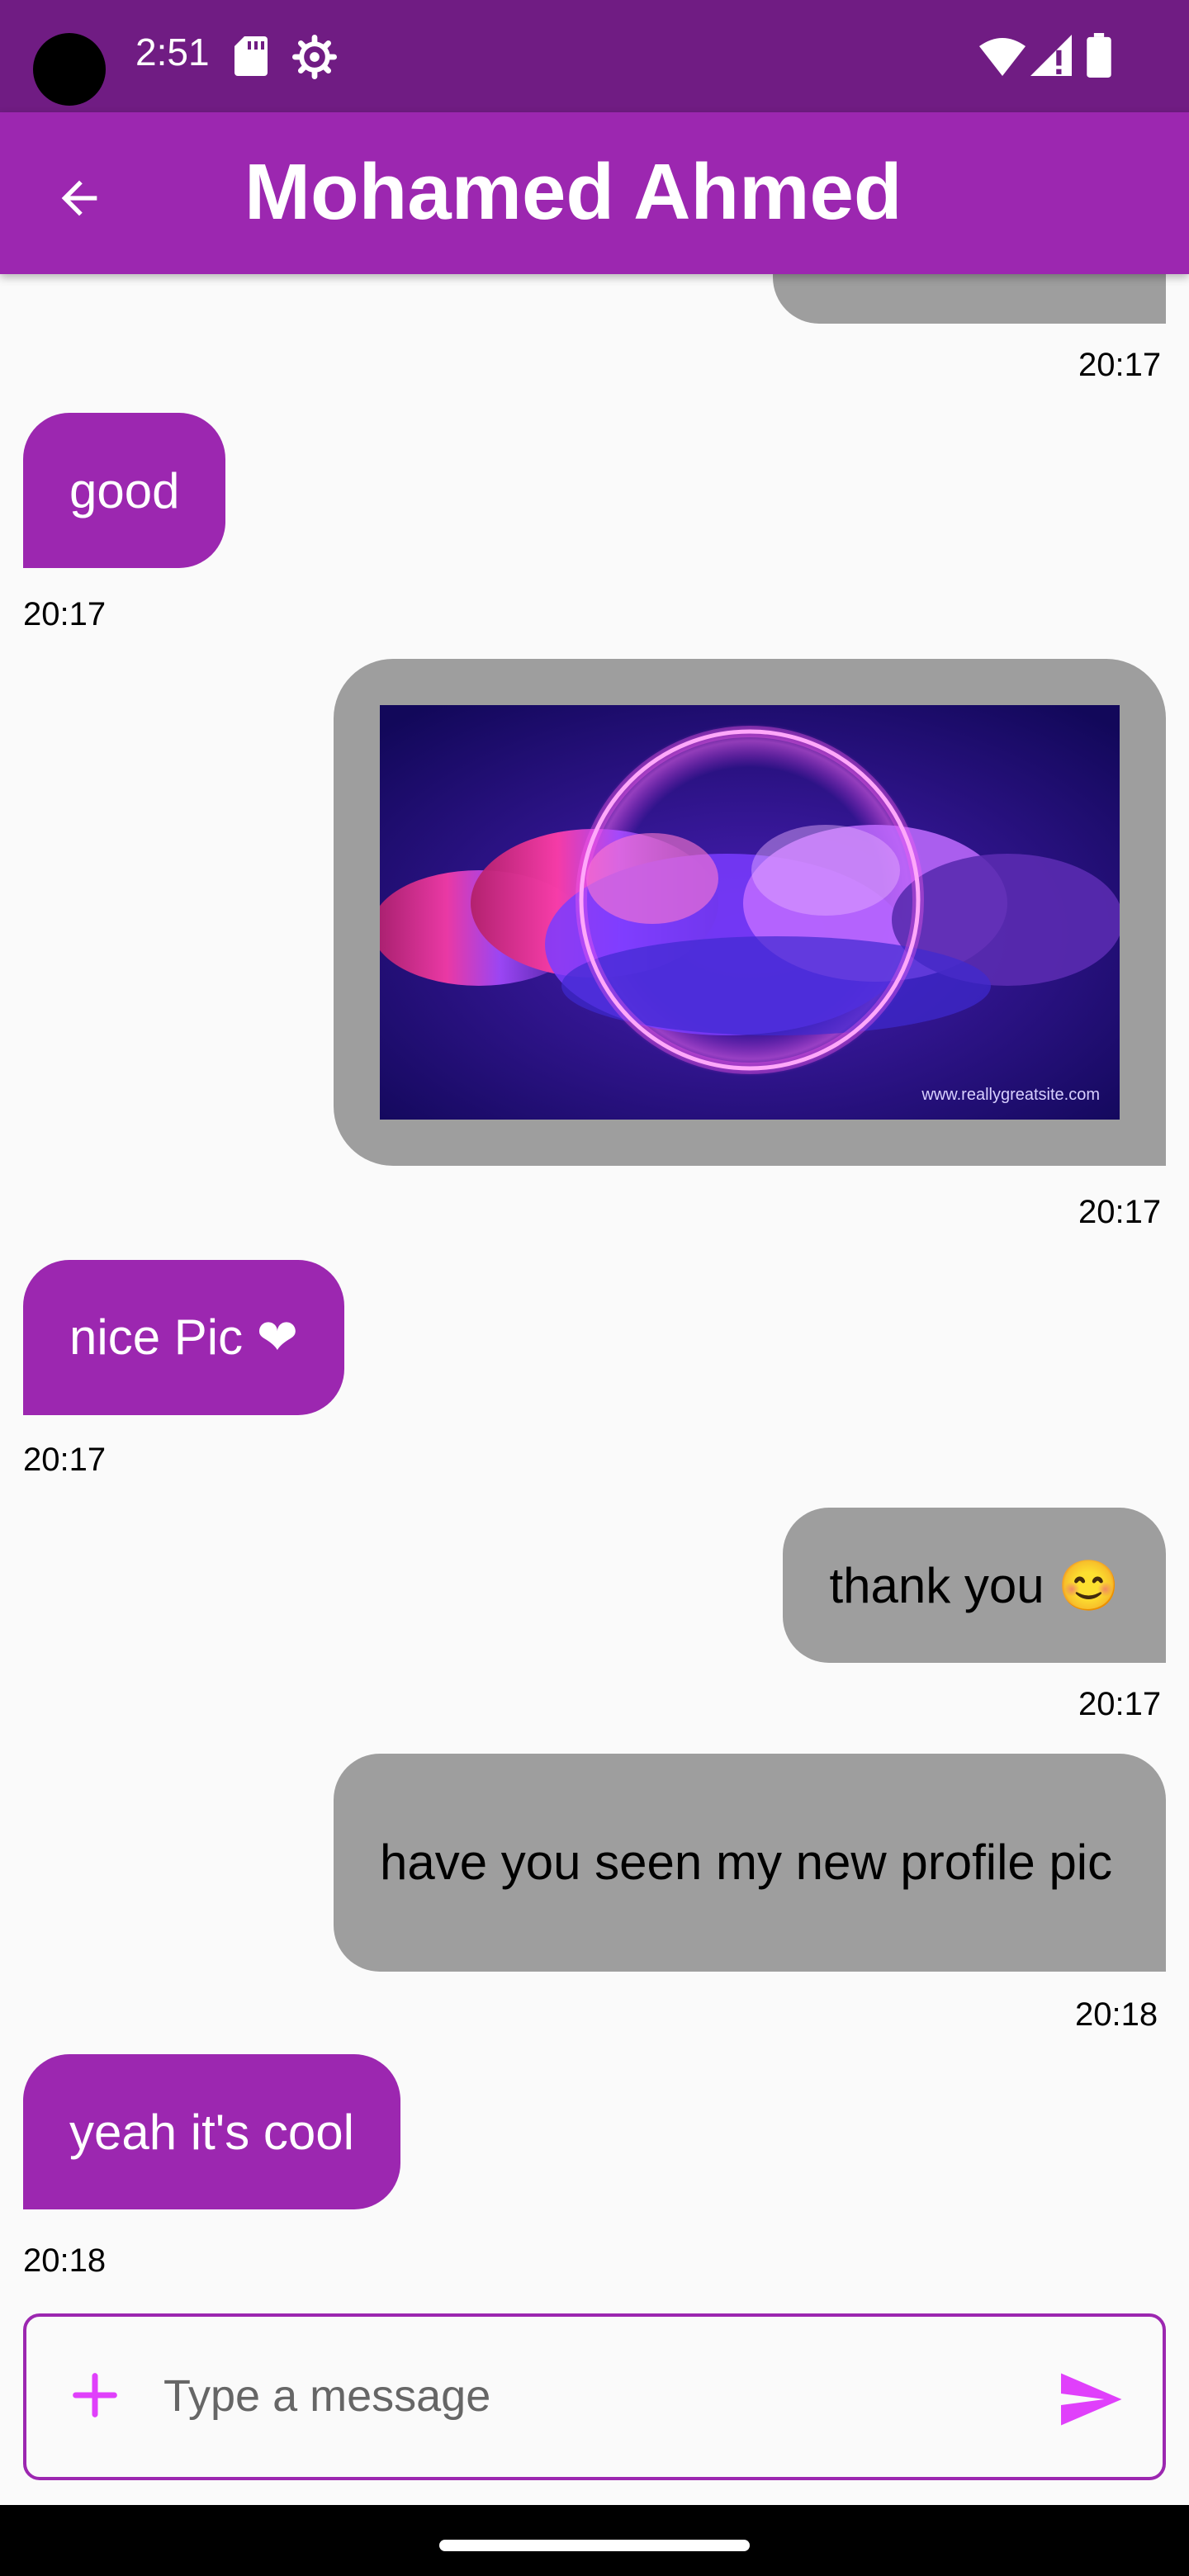  What do you see at coordinates (1090, 2399) in the screenshot?
I see `send-icon` at bounding box center [1090, 2399].